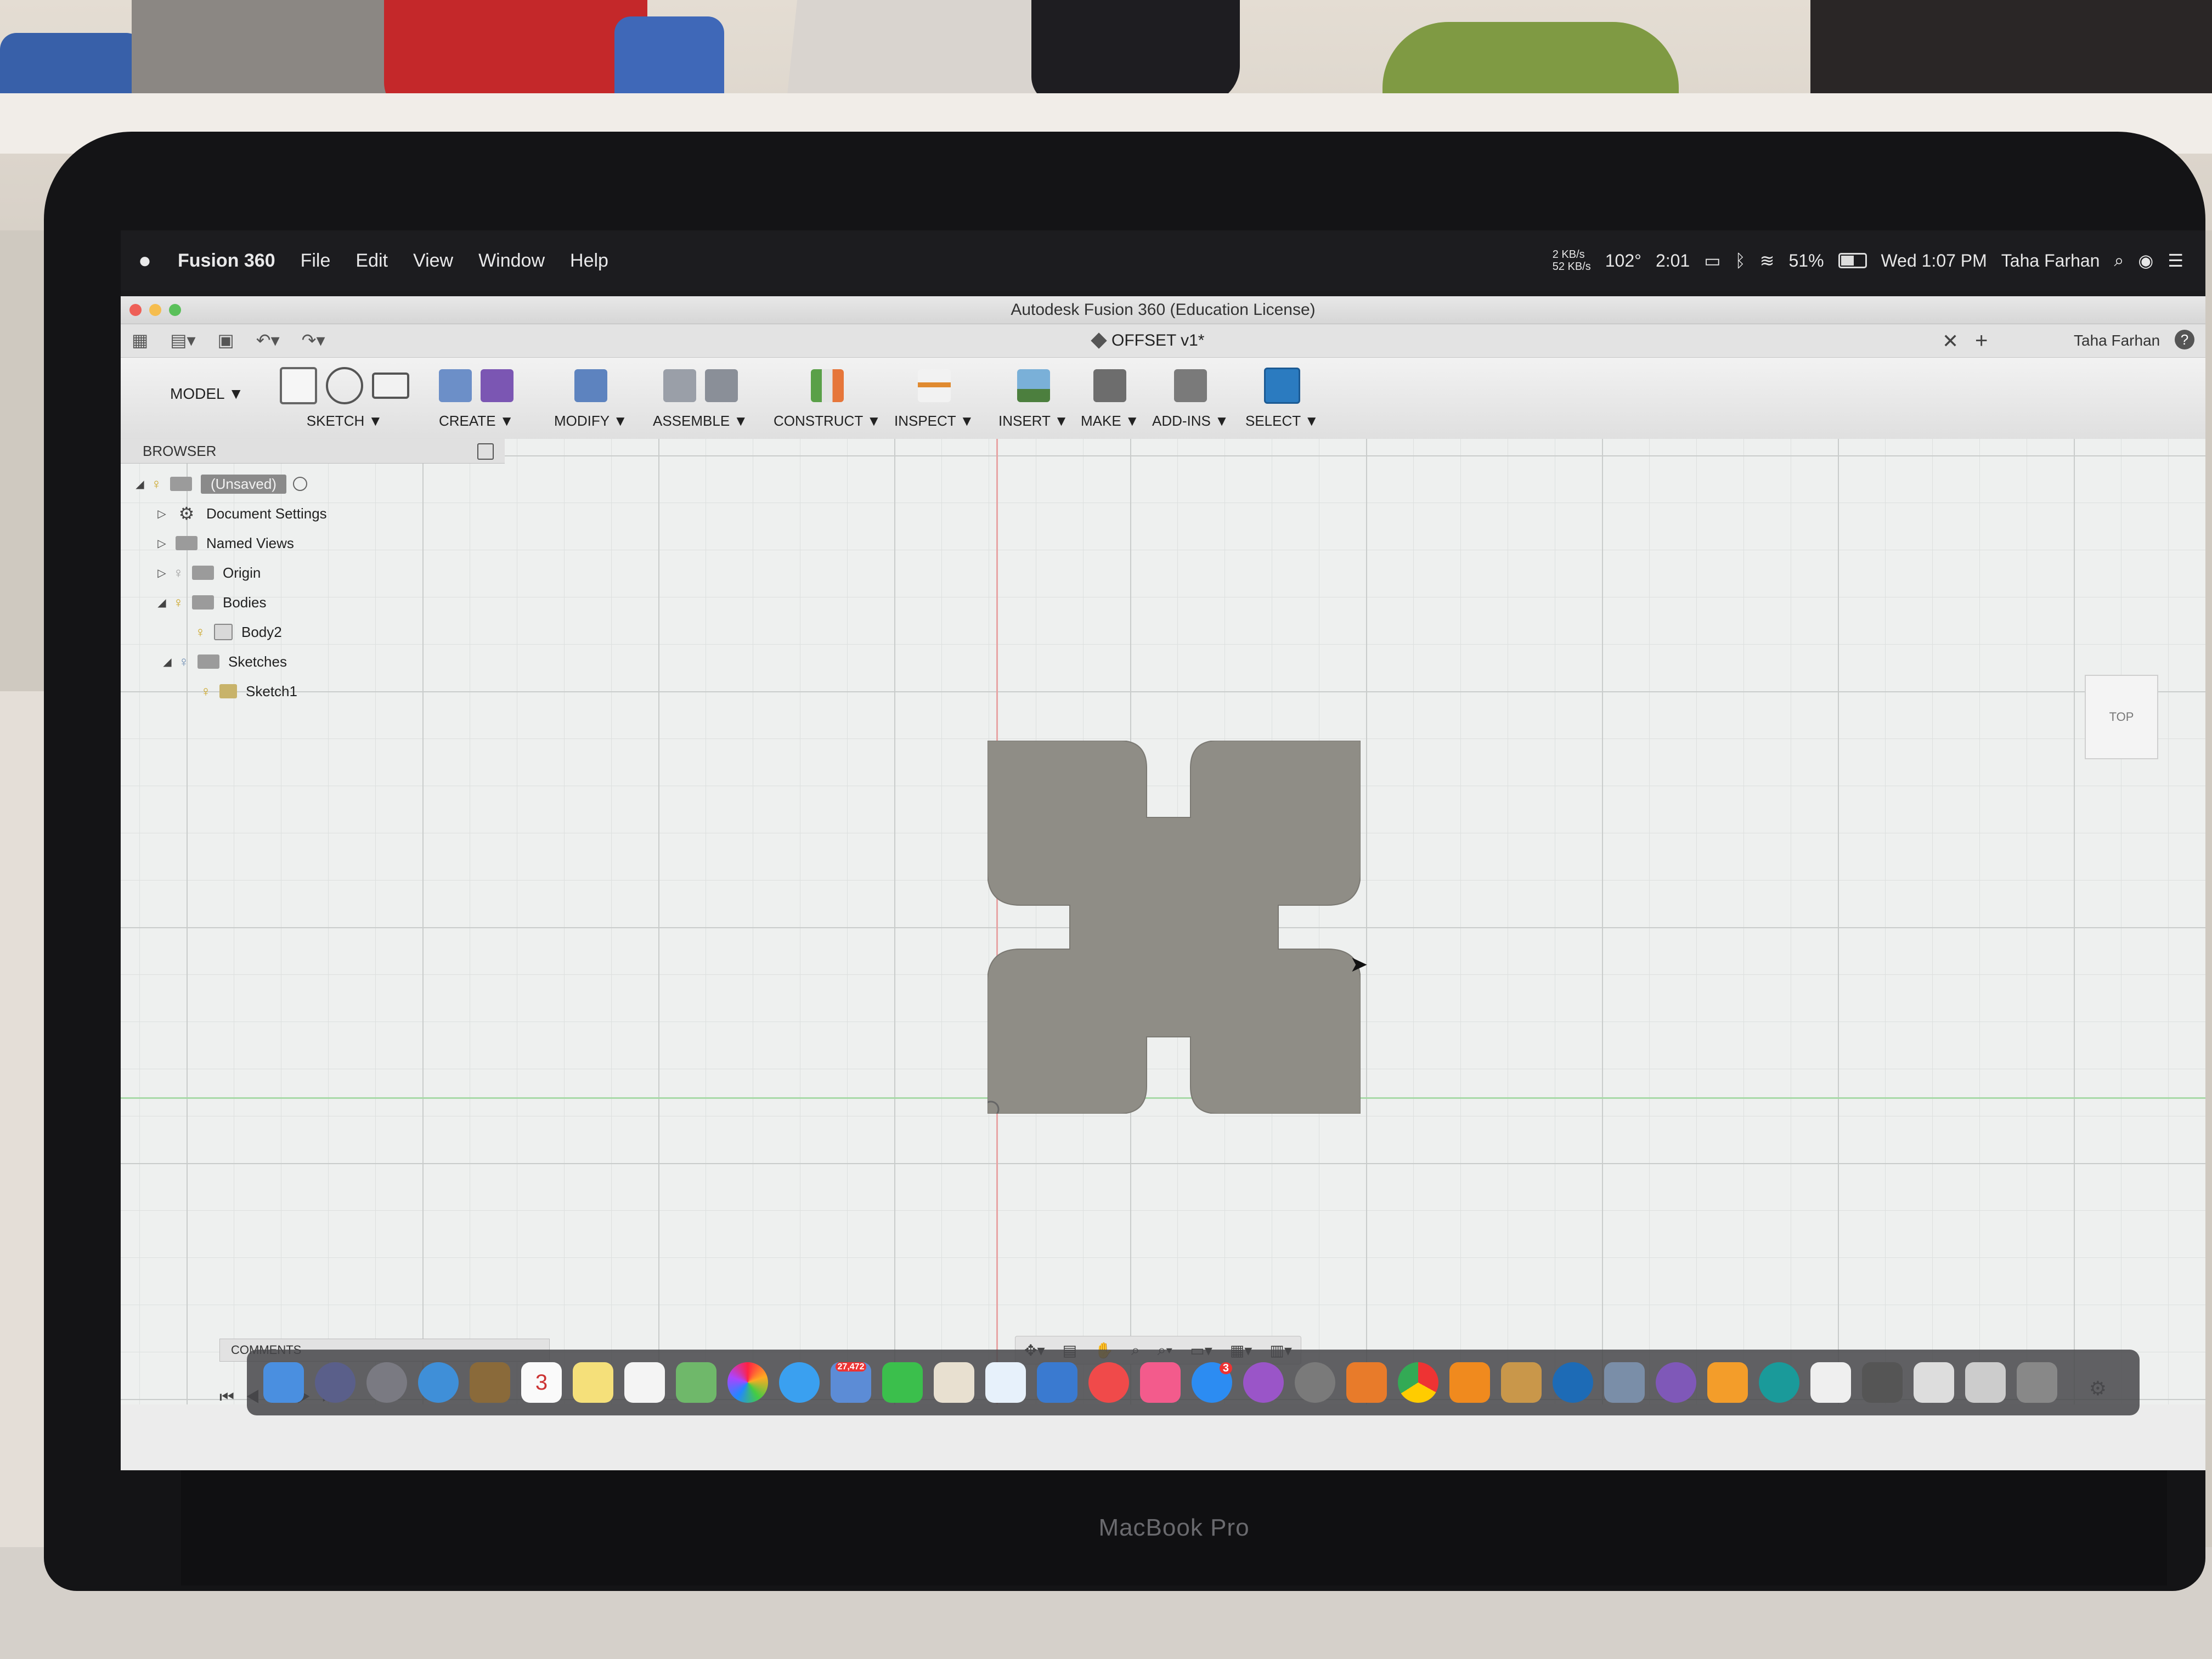 This screenshot has height=1659, width=2212. What do you see at coordinates (1985, 1383) in the screenshot?
I see `downloads-icon` at bounding box center [1985, 1383].